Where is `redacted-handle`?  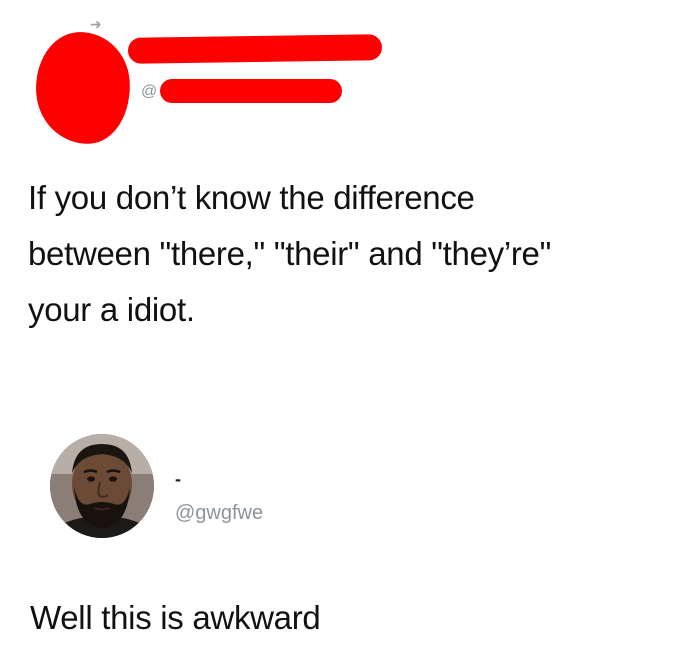
redacted-handle is located at coordinates (251, 91).